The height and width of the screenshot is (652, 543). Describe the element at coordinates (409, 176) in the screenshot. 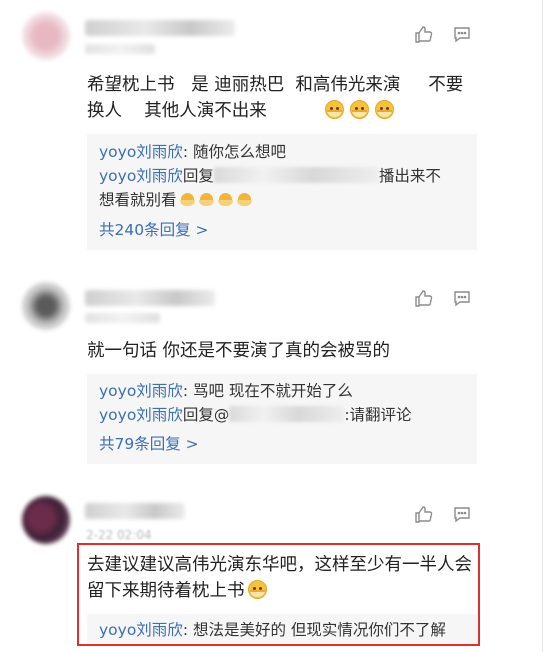

I see `reply-text: 播出来不` at that location.